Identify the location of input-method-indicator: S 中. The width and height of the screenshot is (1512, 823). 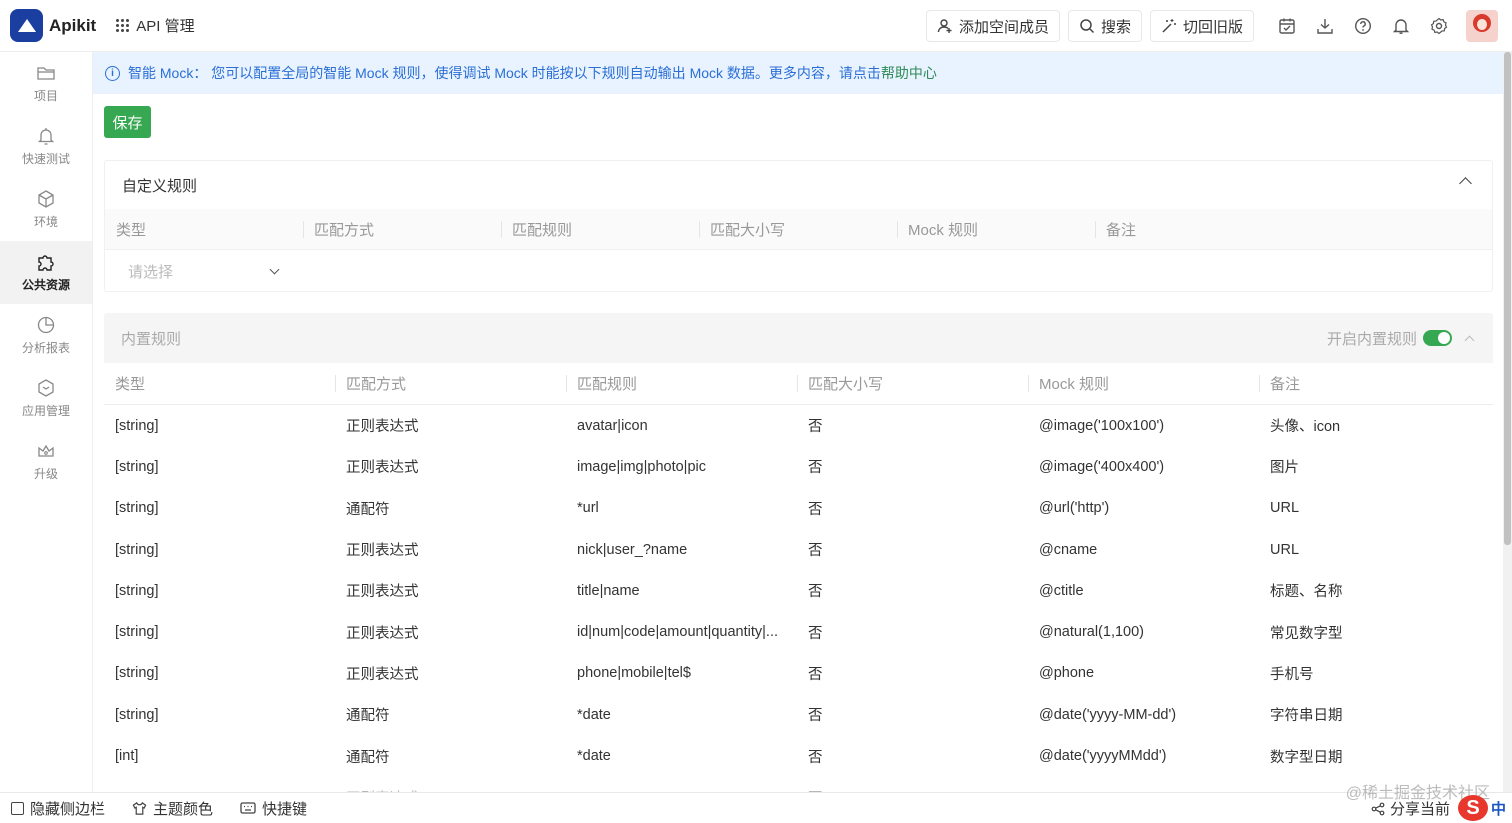
(1484, 808).